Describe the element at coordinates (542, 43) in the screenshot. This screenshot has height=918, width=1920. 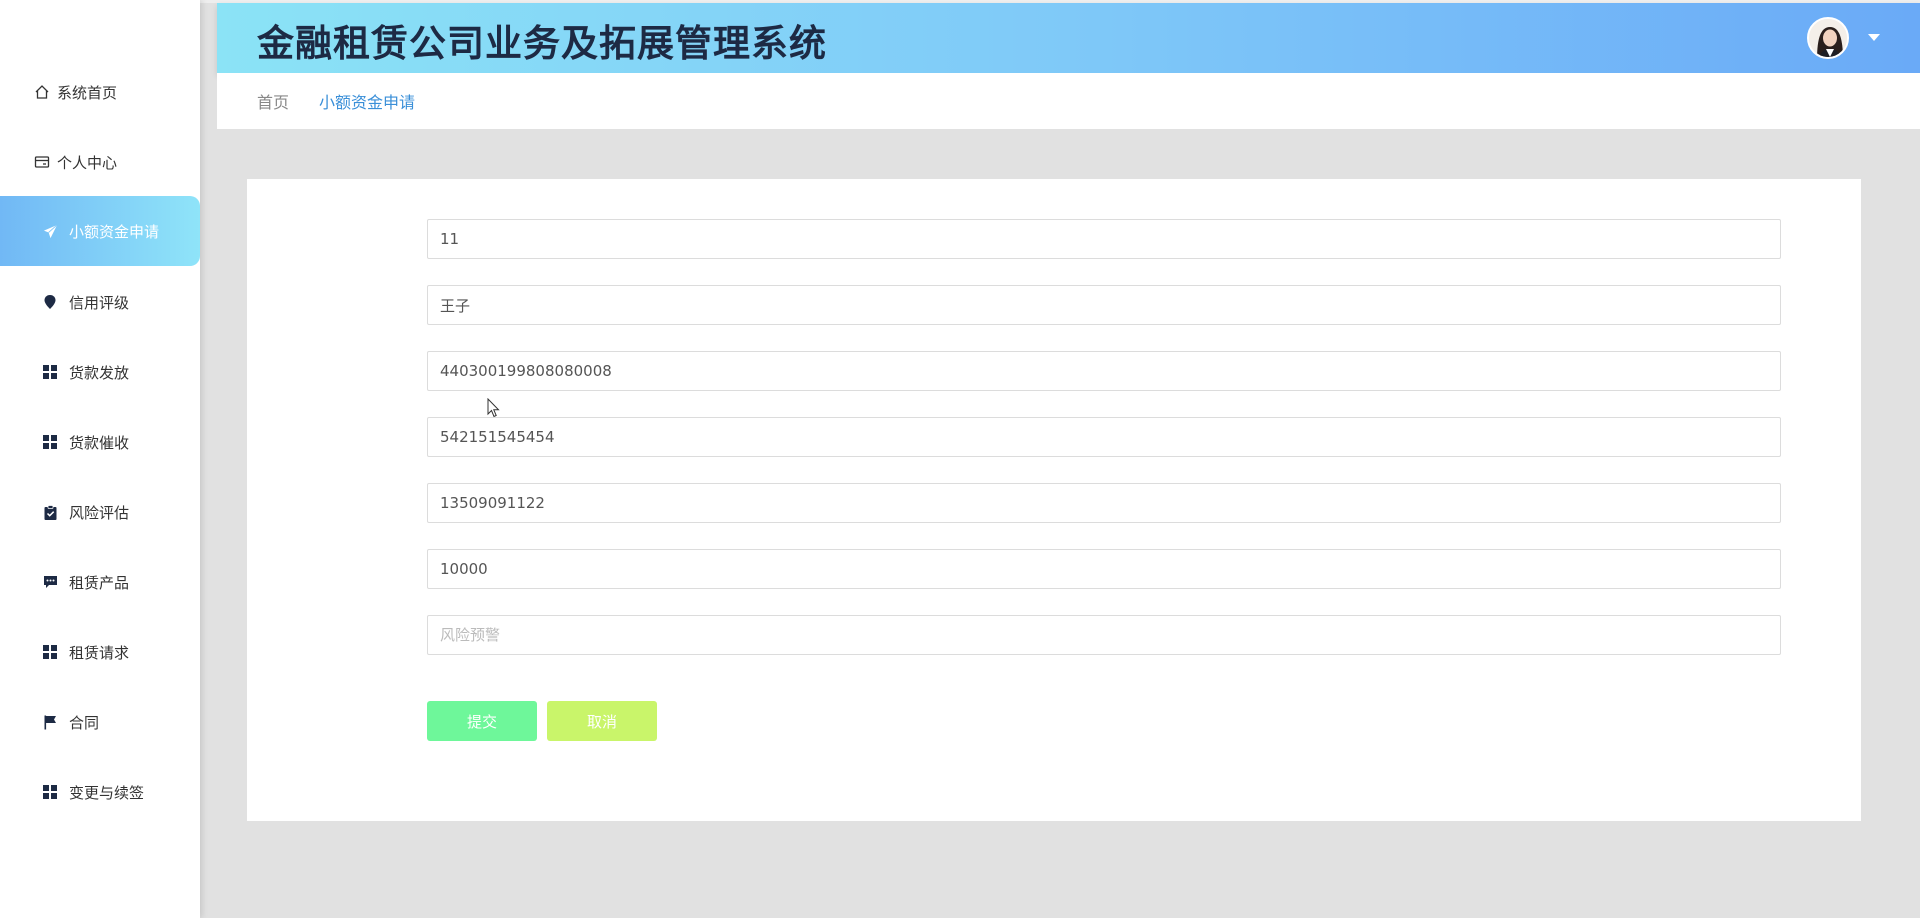
I see `app-title: 金融租赁公司业务及拓展管理系统` at that location.